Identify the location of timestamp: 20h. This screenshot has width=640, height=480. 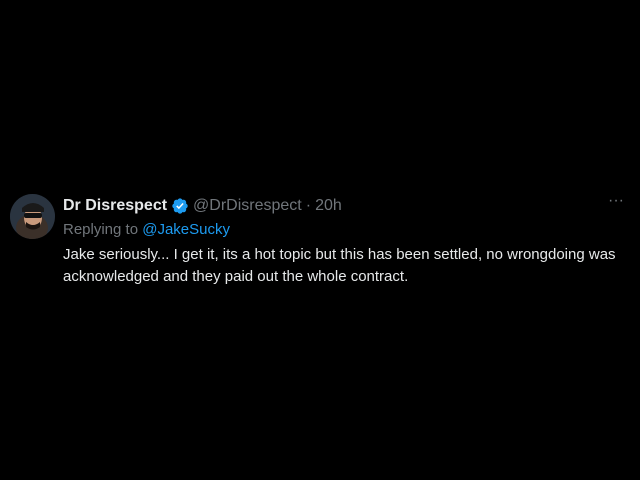
(328, 206).